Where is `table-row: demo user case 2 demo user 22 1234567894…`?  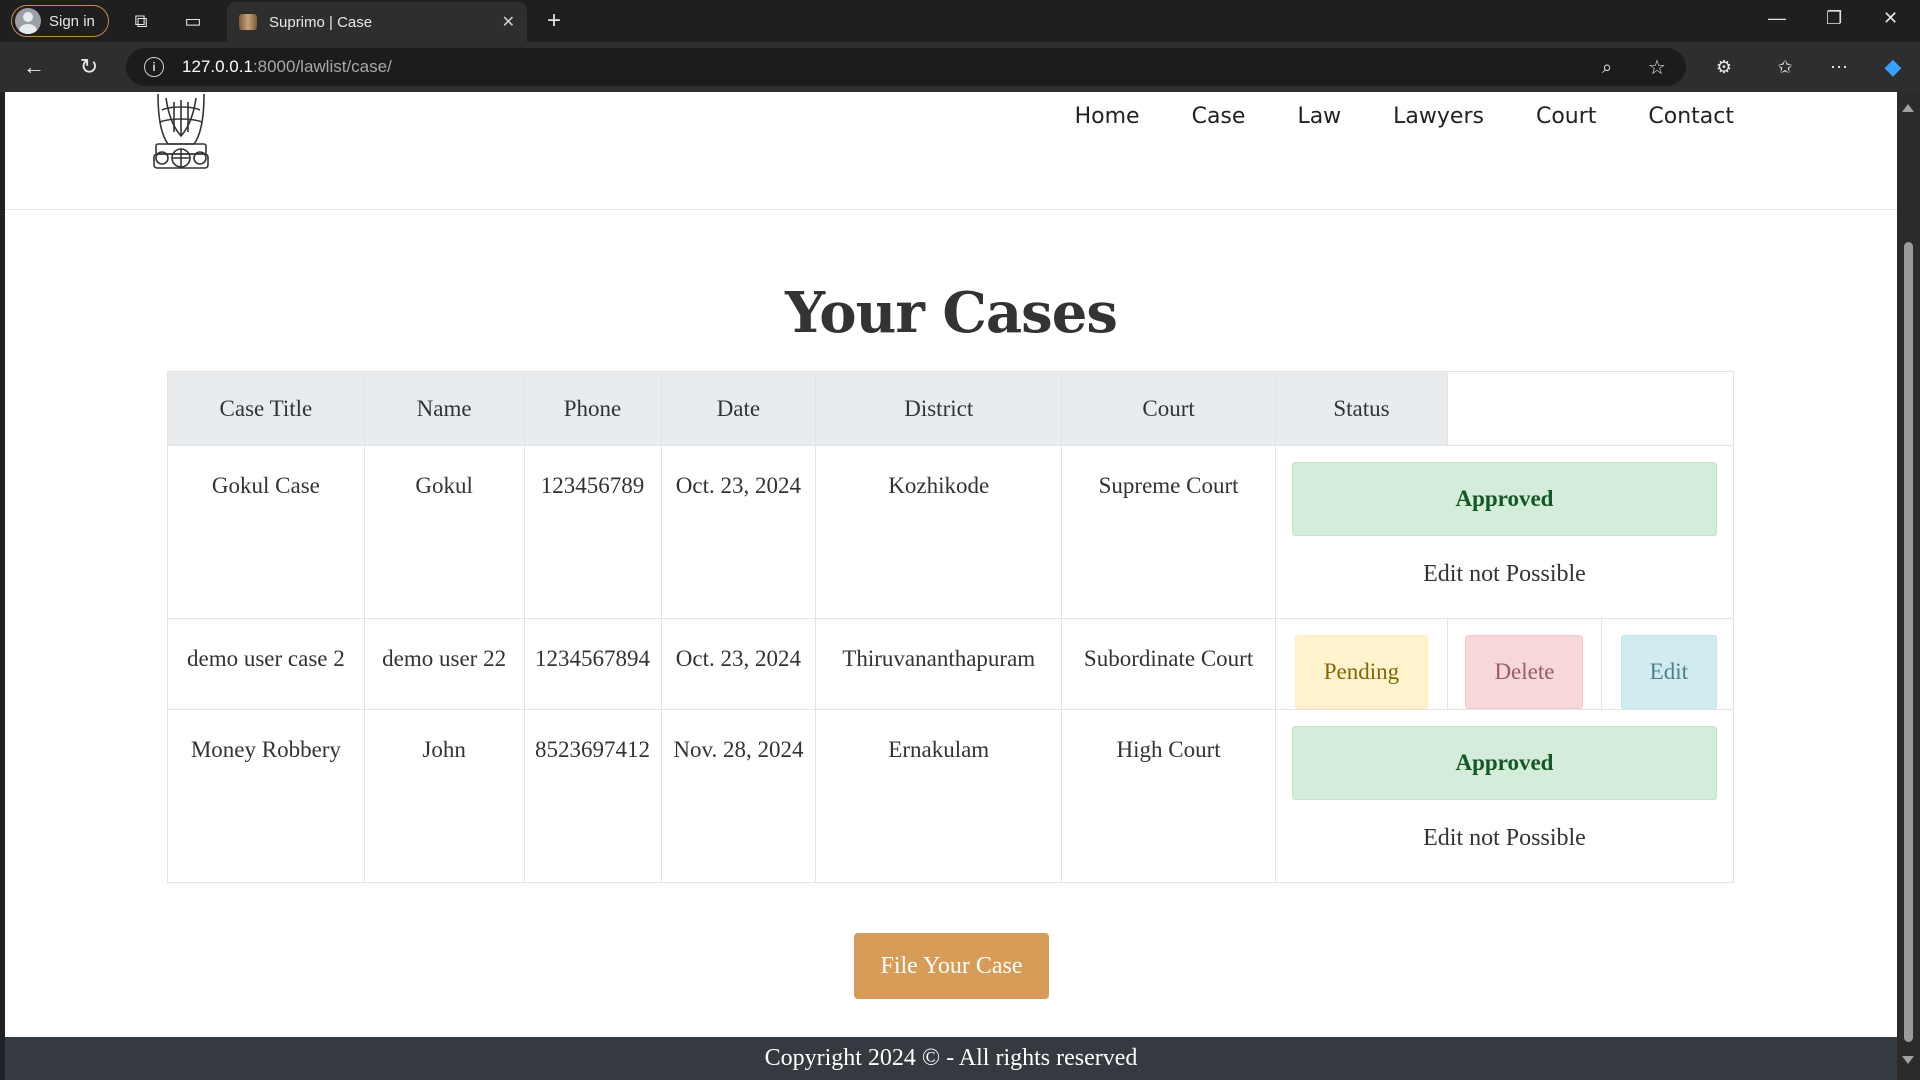 table-row: demo user case 2 demo user 22 1234567894… is located at coordinates (951, 664).